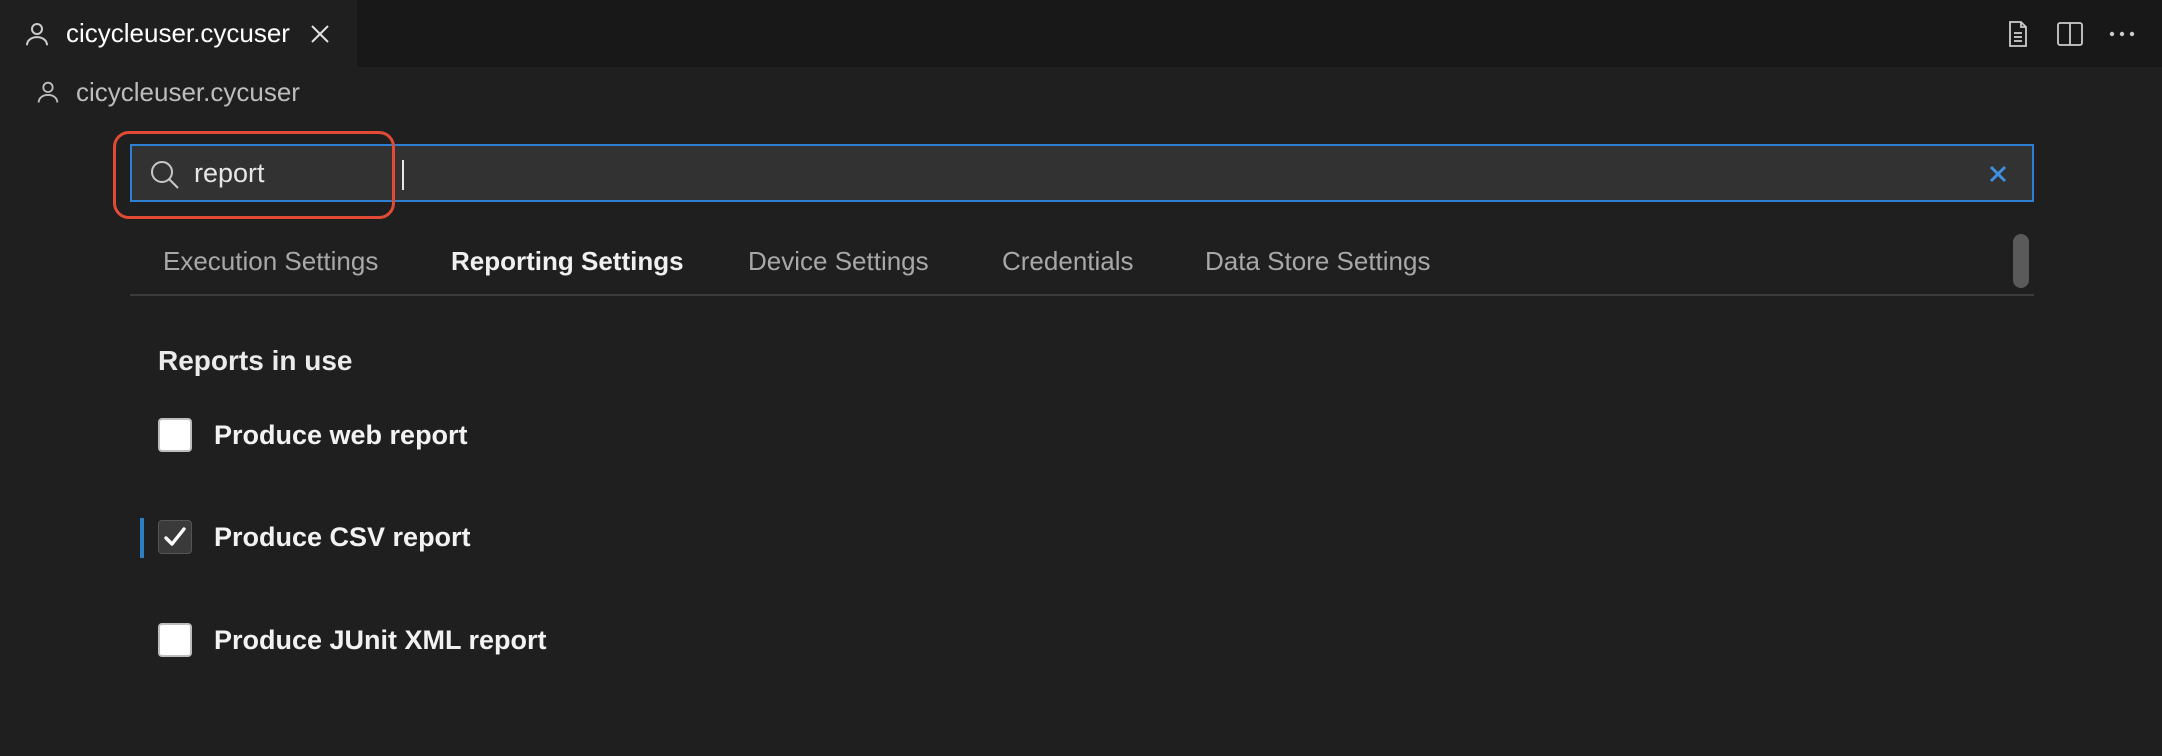 The width and height of the screenshot is (2162, 756). I want to click on junit-report-checkbox, so click(175, 640).